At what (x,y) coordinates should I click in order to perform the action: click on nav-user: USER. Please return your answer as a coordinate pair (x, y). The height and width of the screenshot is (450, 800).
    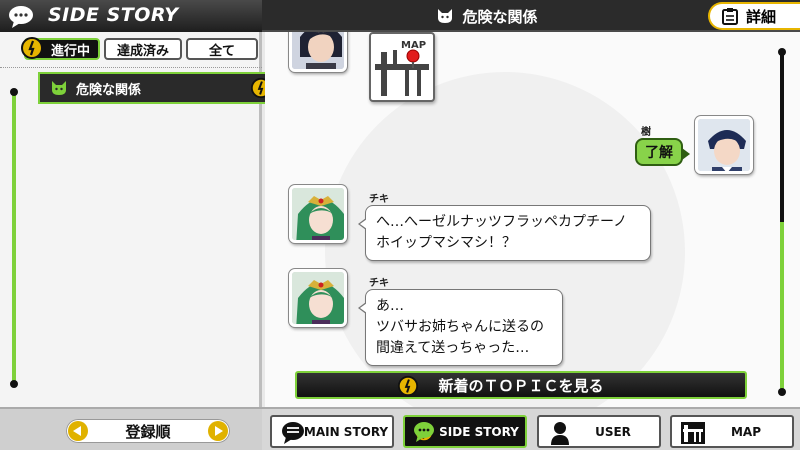
    Looking at the image, I should click on (599, 431).